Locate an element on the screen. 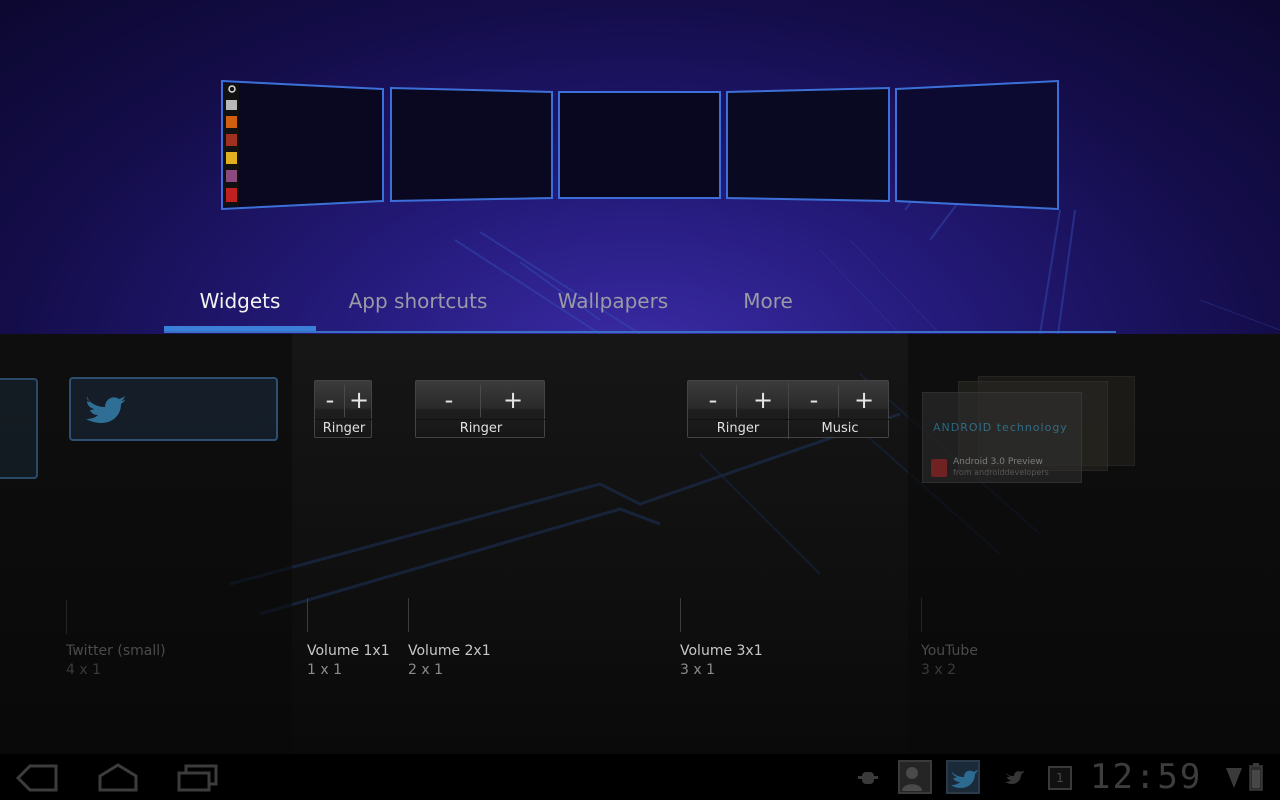 The image size is (1280, 800). widget-size: 2 x 1 is located at coordinates (425, 670).